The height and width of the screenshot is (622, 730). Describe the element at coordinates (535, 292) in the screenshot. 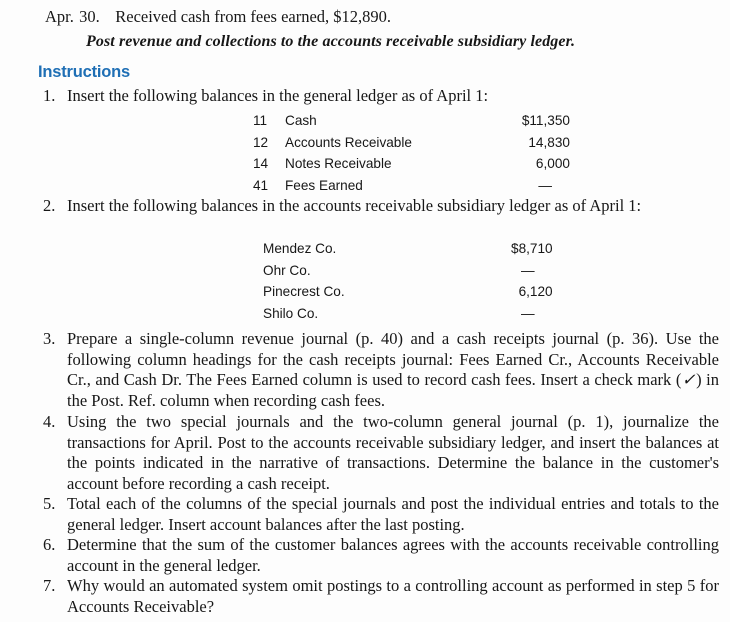

I see `customer-amount: 6,120` at that location.